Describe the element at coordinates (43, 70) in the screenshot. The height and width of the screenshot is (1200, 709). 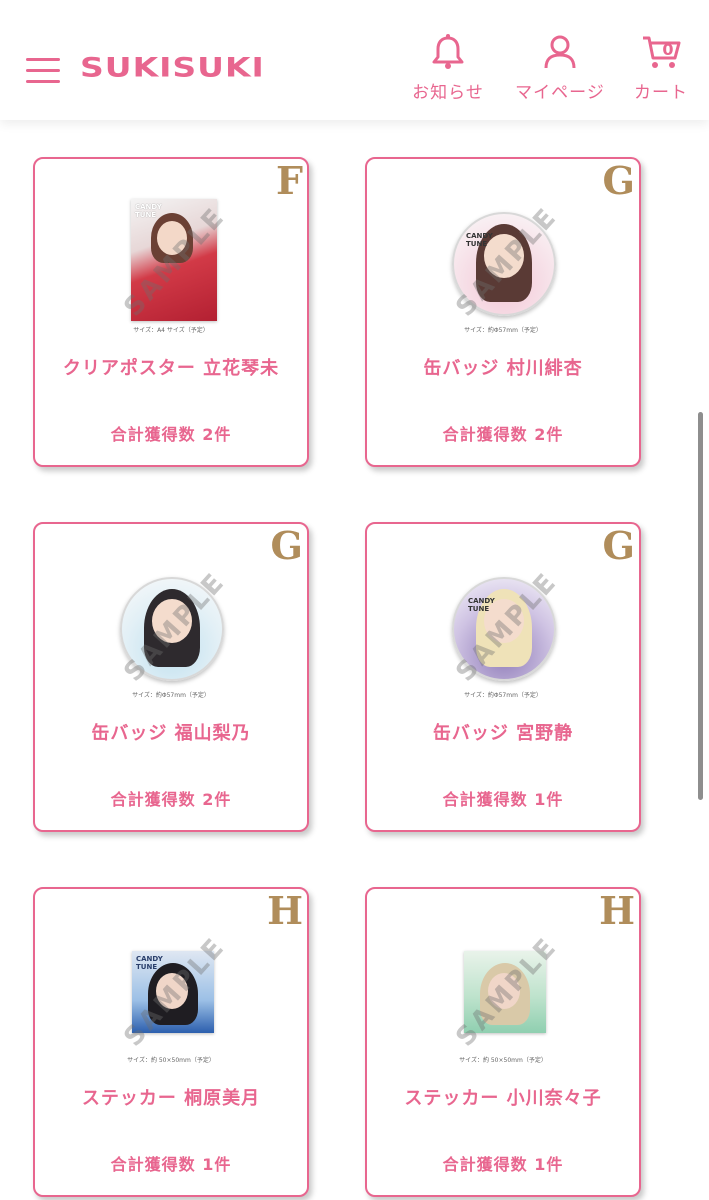
I see `hamburger-menu-icon` at that location.